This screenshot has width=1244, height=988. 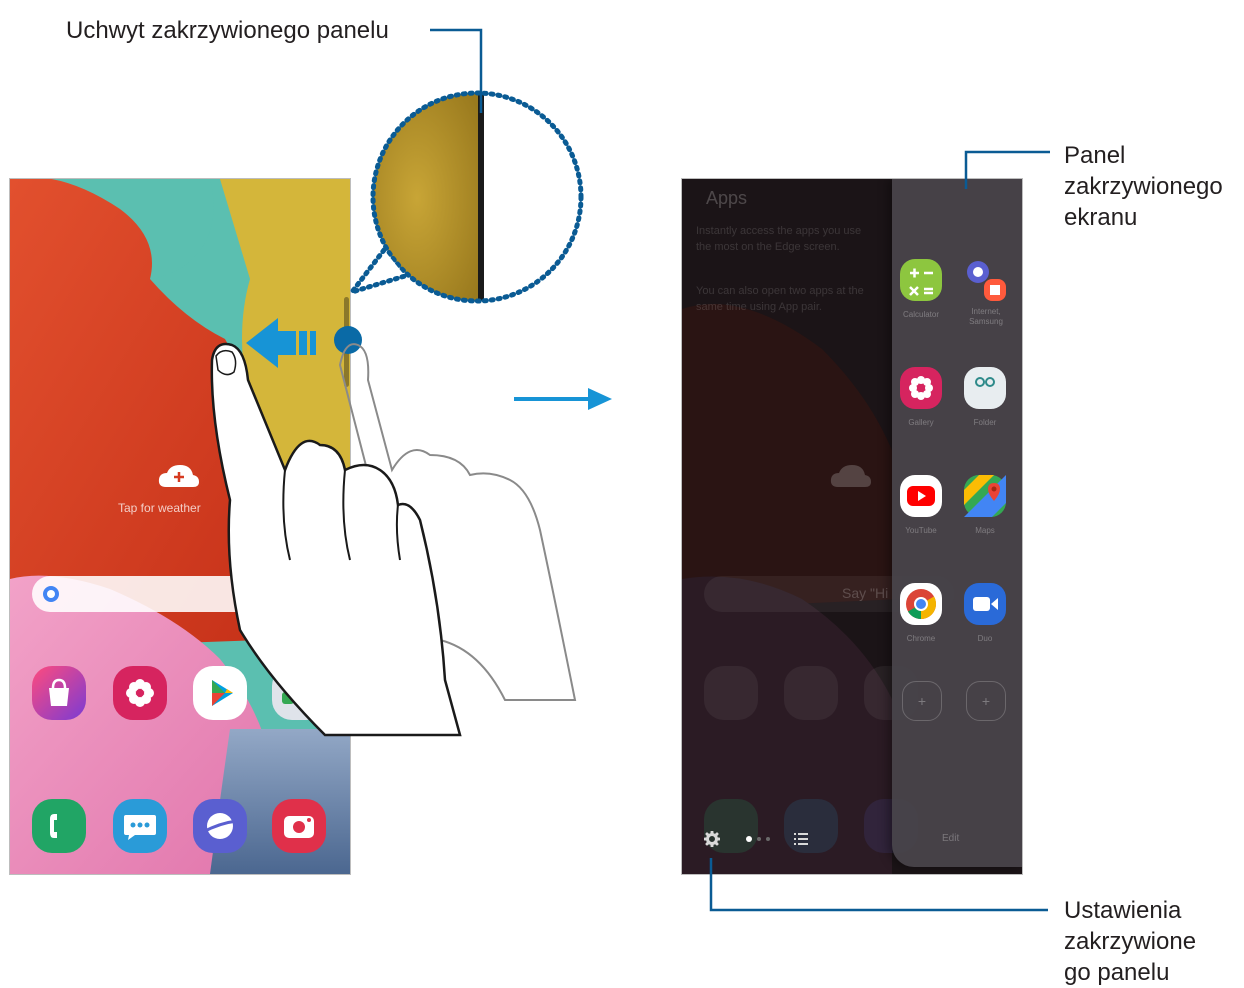 I want to click on callout-line-edge-settings, so click(x=878, y=885).